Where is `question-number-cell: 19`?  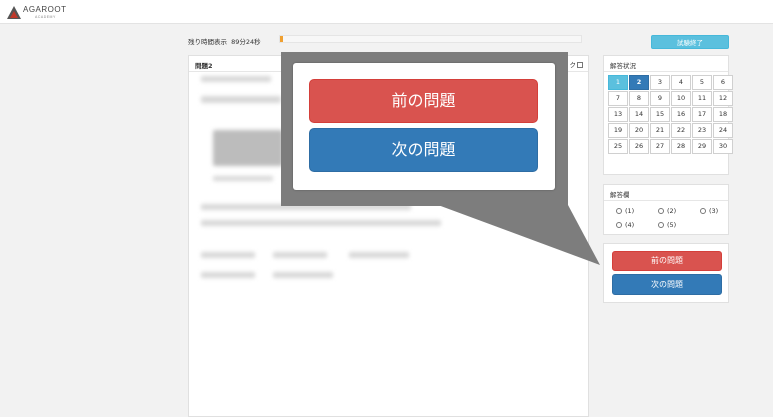
question-number-cell: 19 is located at coordinates (618, 130).